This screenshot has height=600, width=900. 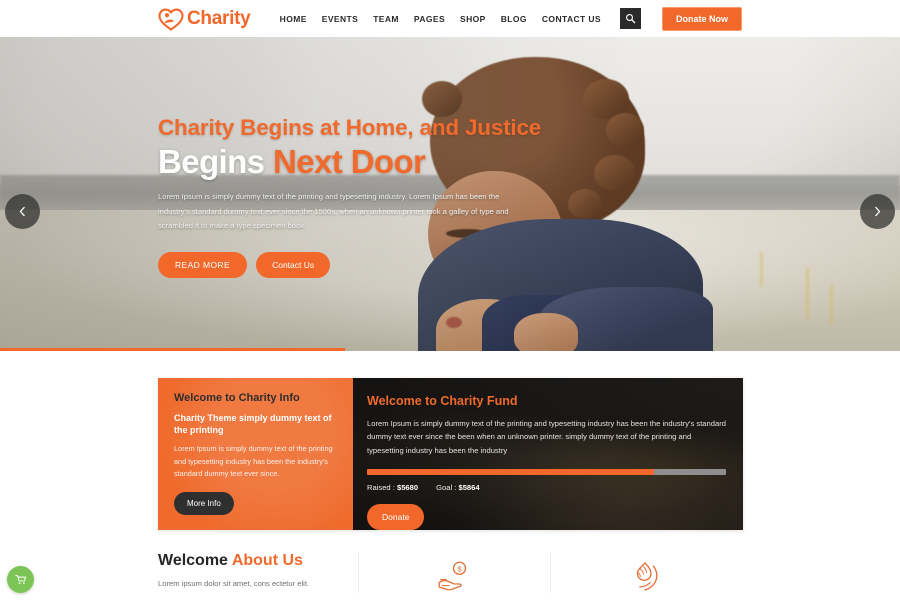 What do you see at coordinates (396, 516) in the screenshot?
I see `donate-button: Donate` at bounding box center [396, 516].